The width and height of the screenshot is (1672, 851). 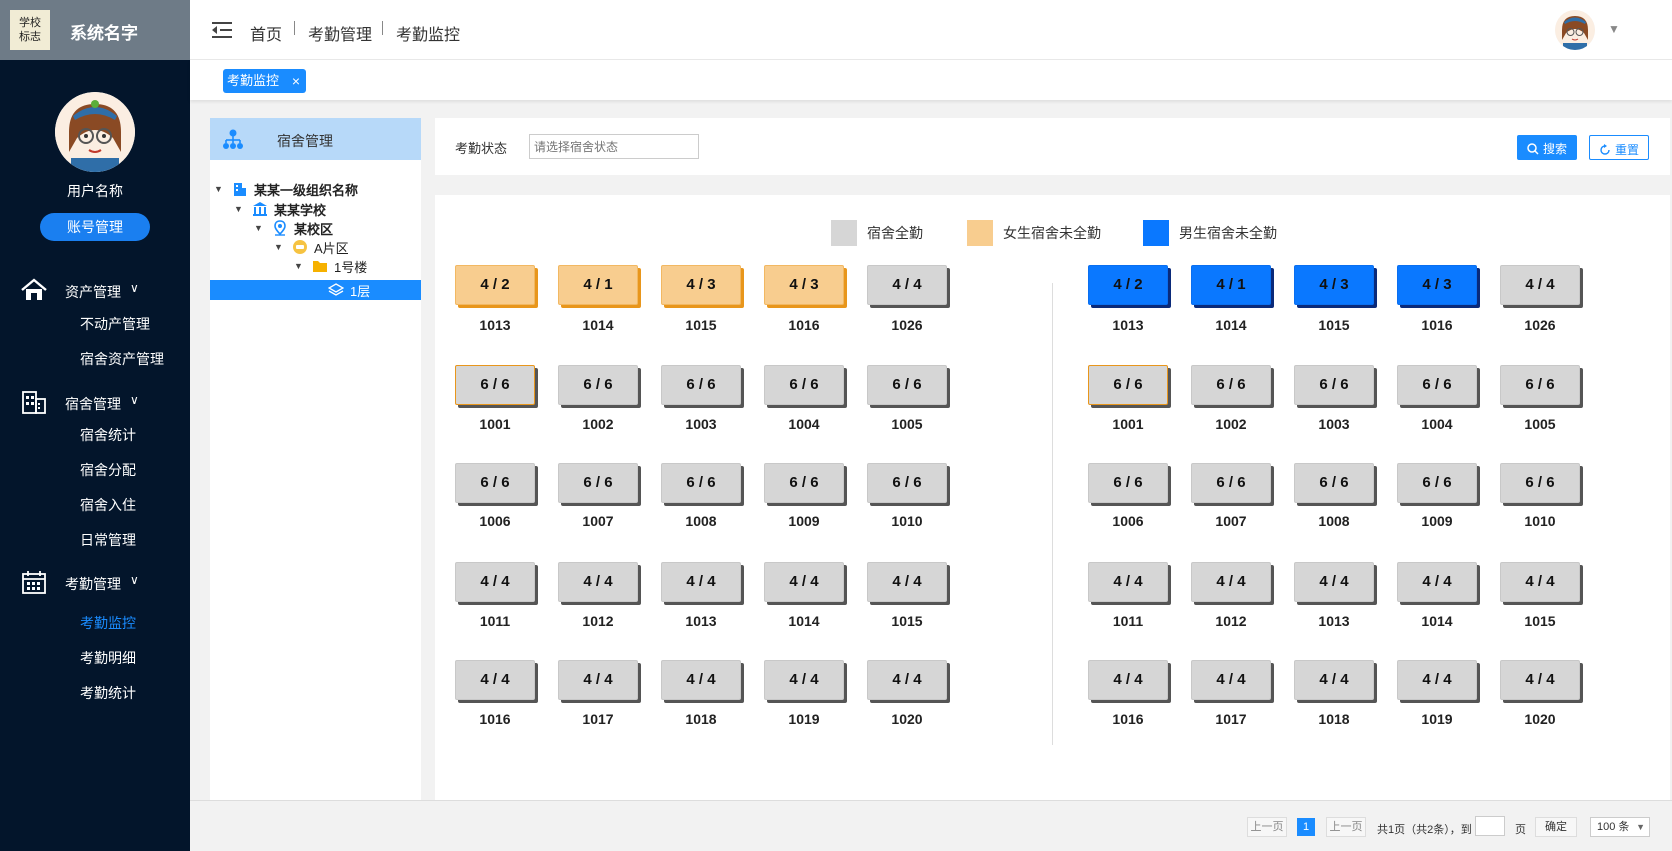 What do you see at coordinates (264, 81) in the screenshot?
I see `tab-attendance-monitor: 考勤监控 ×` at bounding box center [264, 81].